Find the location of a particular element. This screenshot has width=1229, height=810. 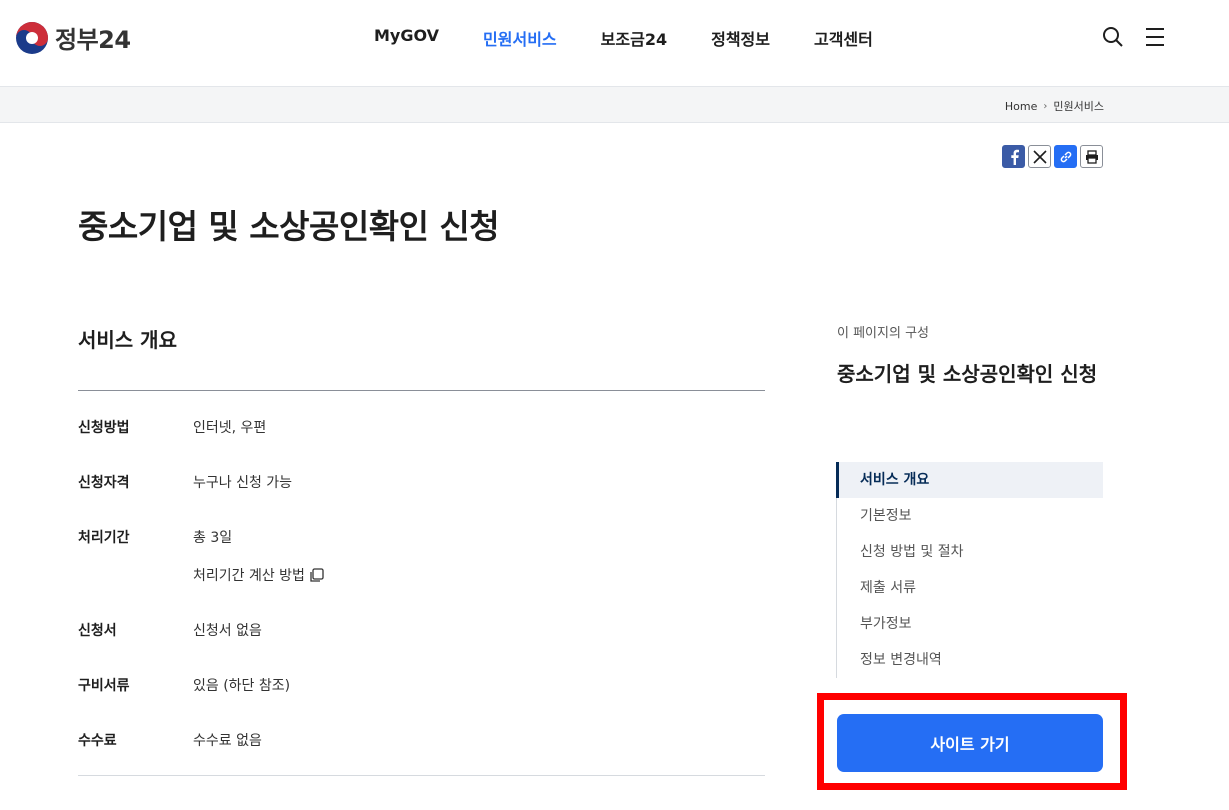

nav-subsidy: 보조금24 is located at coordinates (634, 38).